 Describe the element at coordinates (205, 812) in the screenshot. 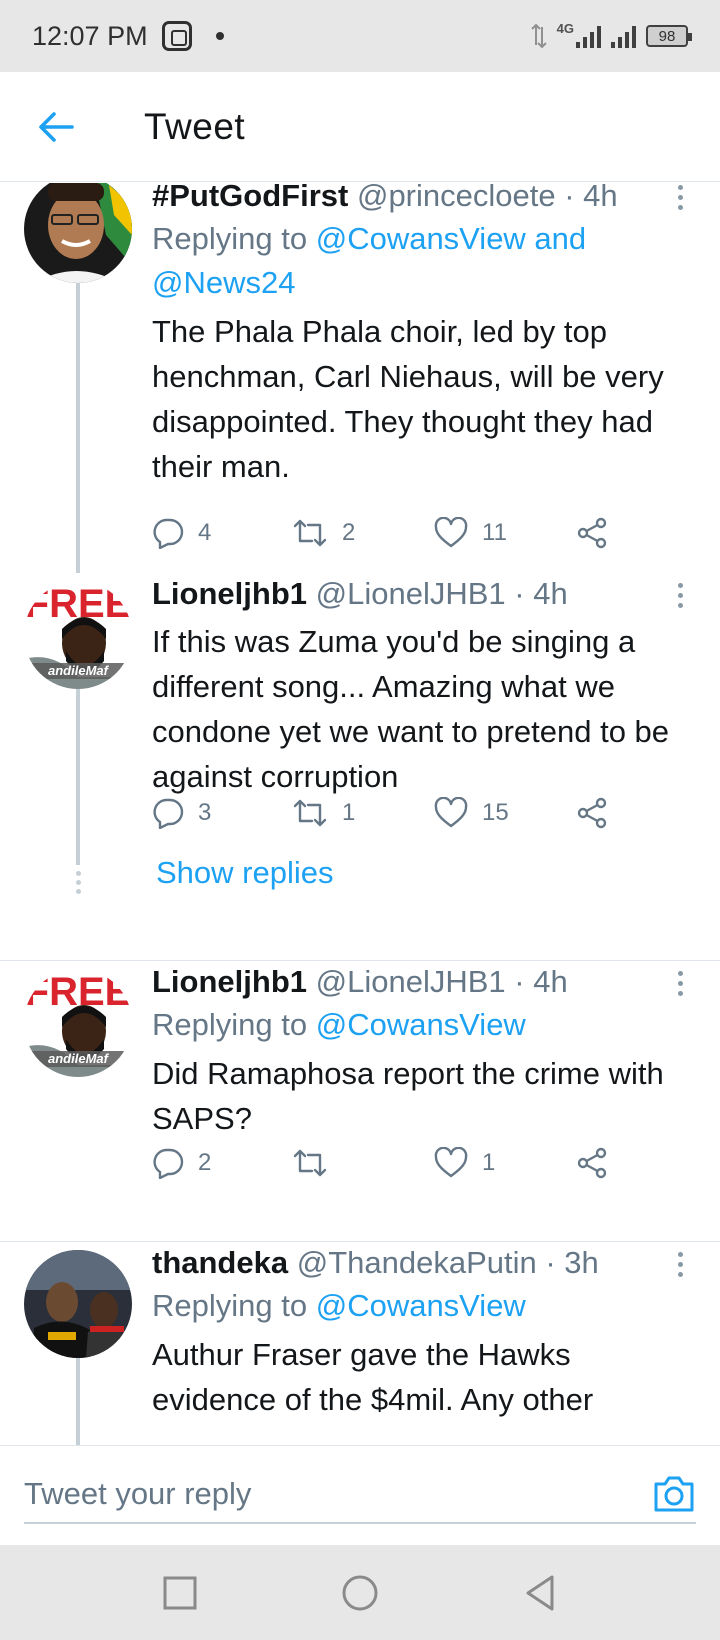

I see `reply-count: 3` at that location.